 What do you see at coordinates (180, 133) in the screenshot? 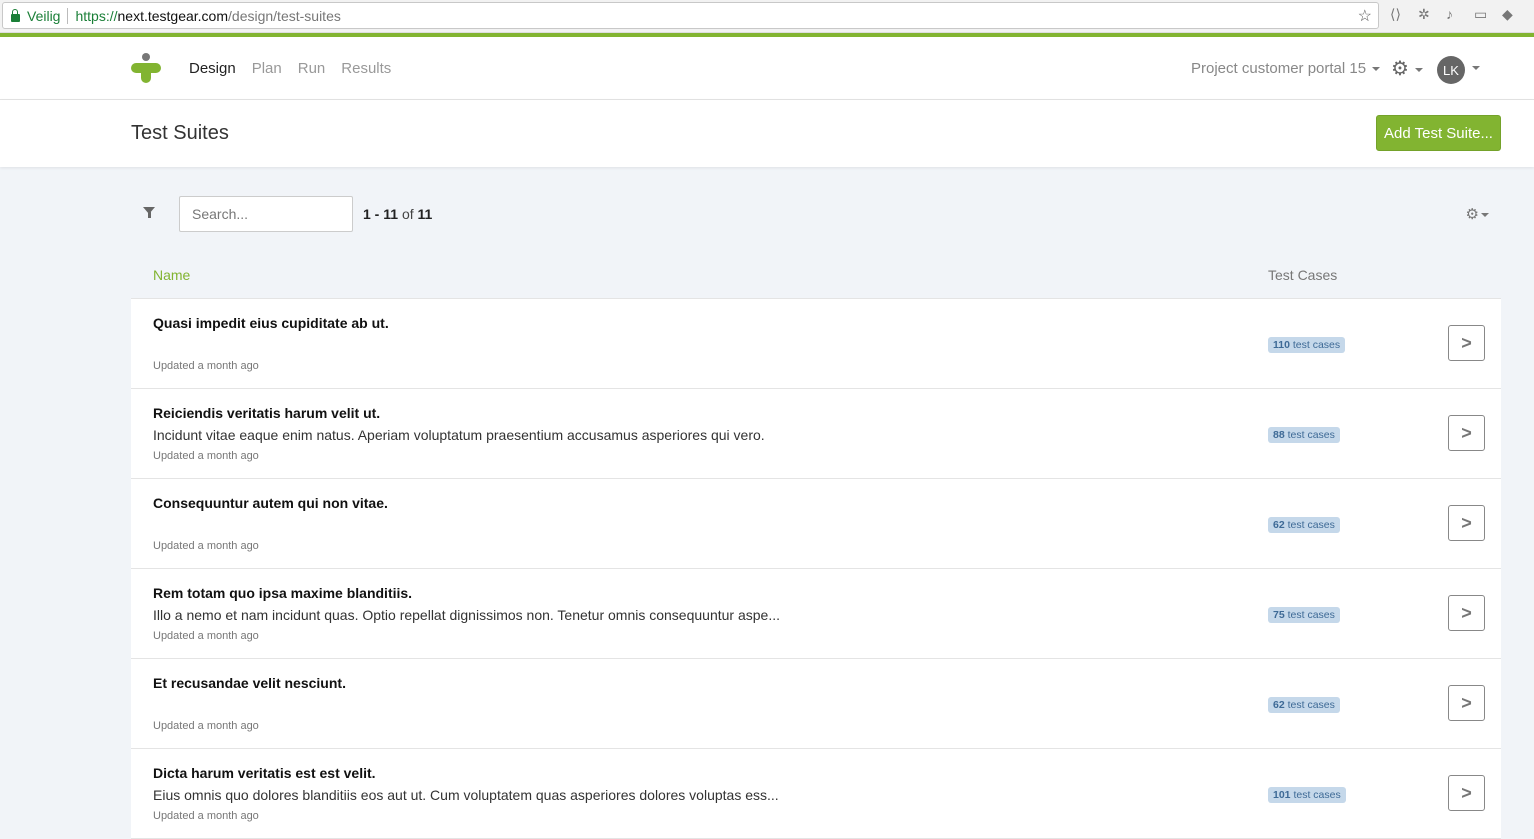
I see `page-title: Test Suites` at bounding box center [180, 133].